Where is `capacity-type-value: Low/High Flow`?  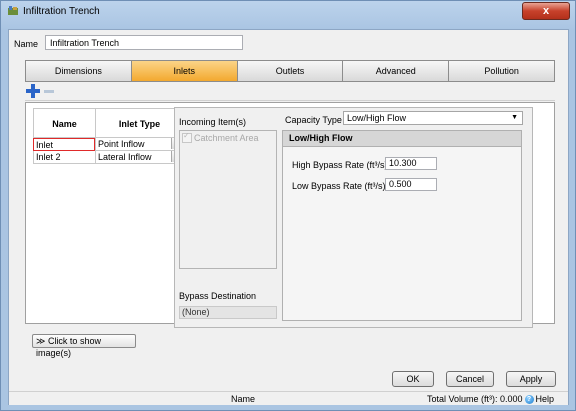 capacity-type-value: Low/High Flow is located at coordinates (377, 118).